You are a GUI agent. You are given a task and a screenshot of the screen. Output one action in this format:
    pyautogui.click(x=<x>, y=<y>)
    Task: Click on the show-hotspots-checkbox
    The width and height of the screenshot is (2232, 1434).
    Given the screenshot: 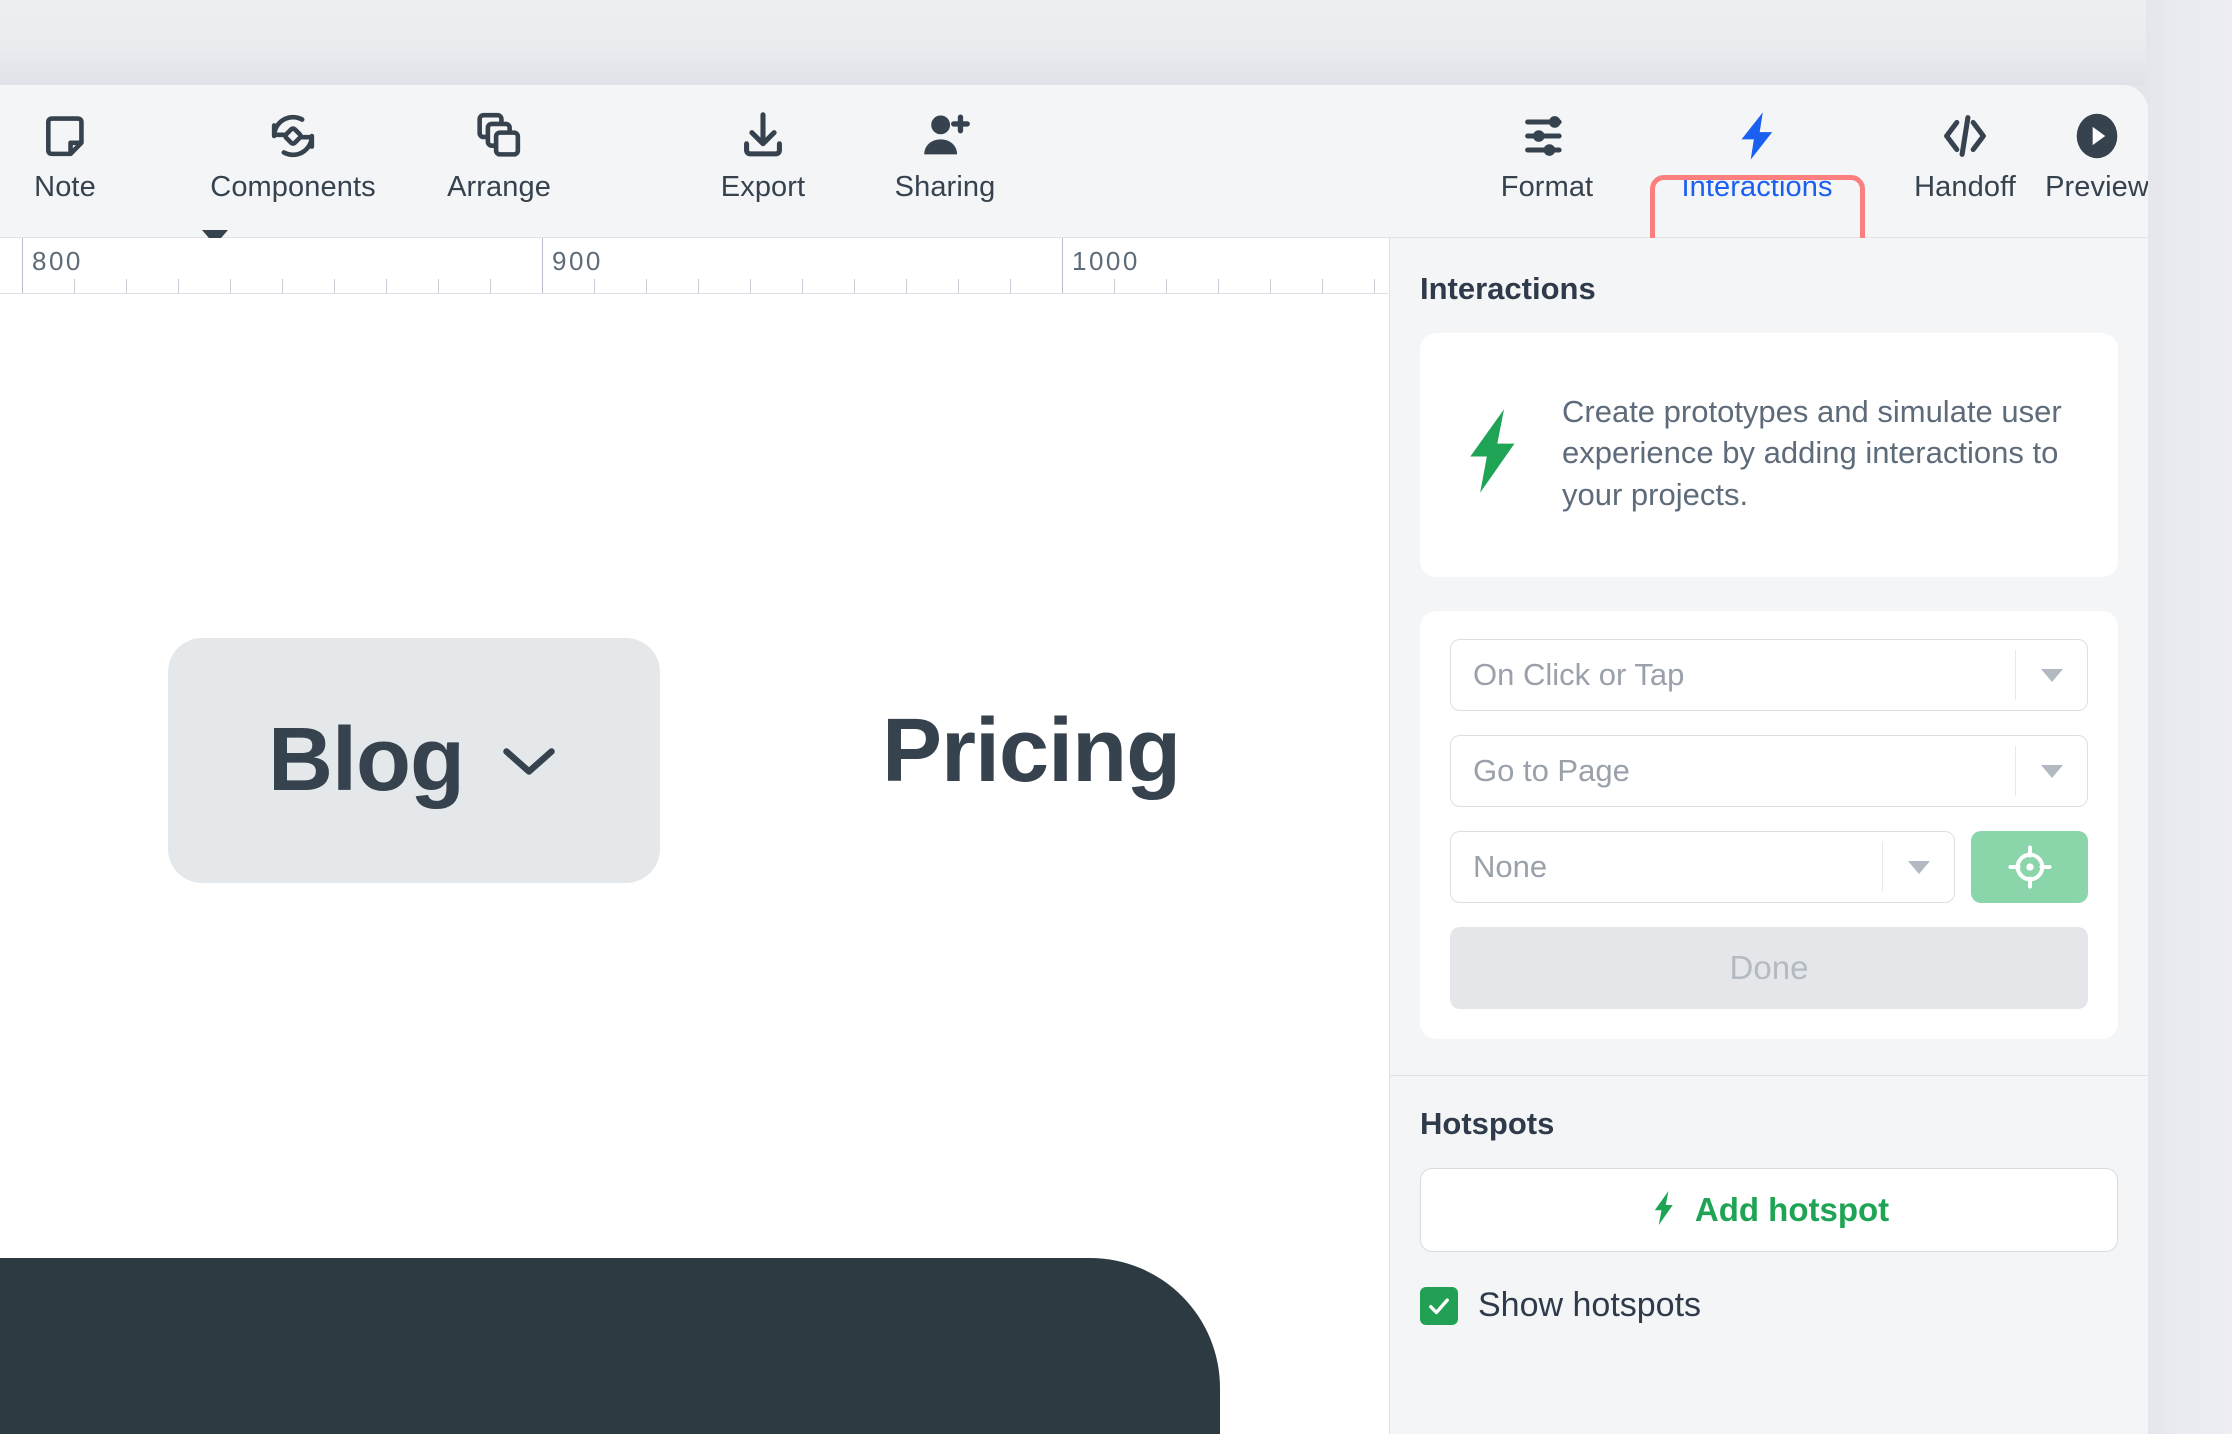 What is the action you would take?
    pyautogui.click(x=1439, y=1305)
    